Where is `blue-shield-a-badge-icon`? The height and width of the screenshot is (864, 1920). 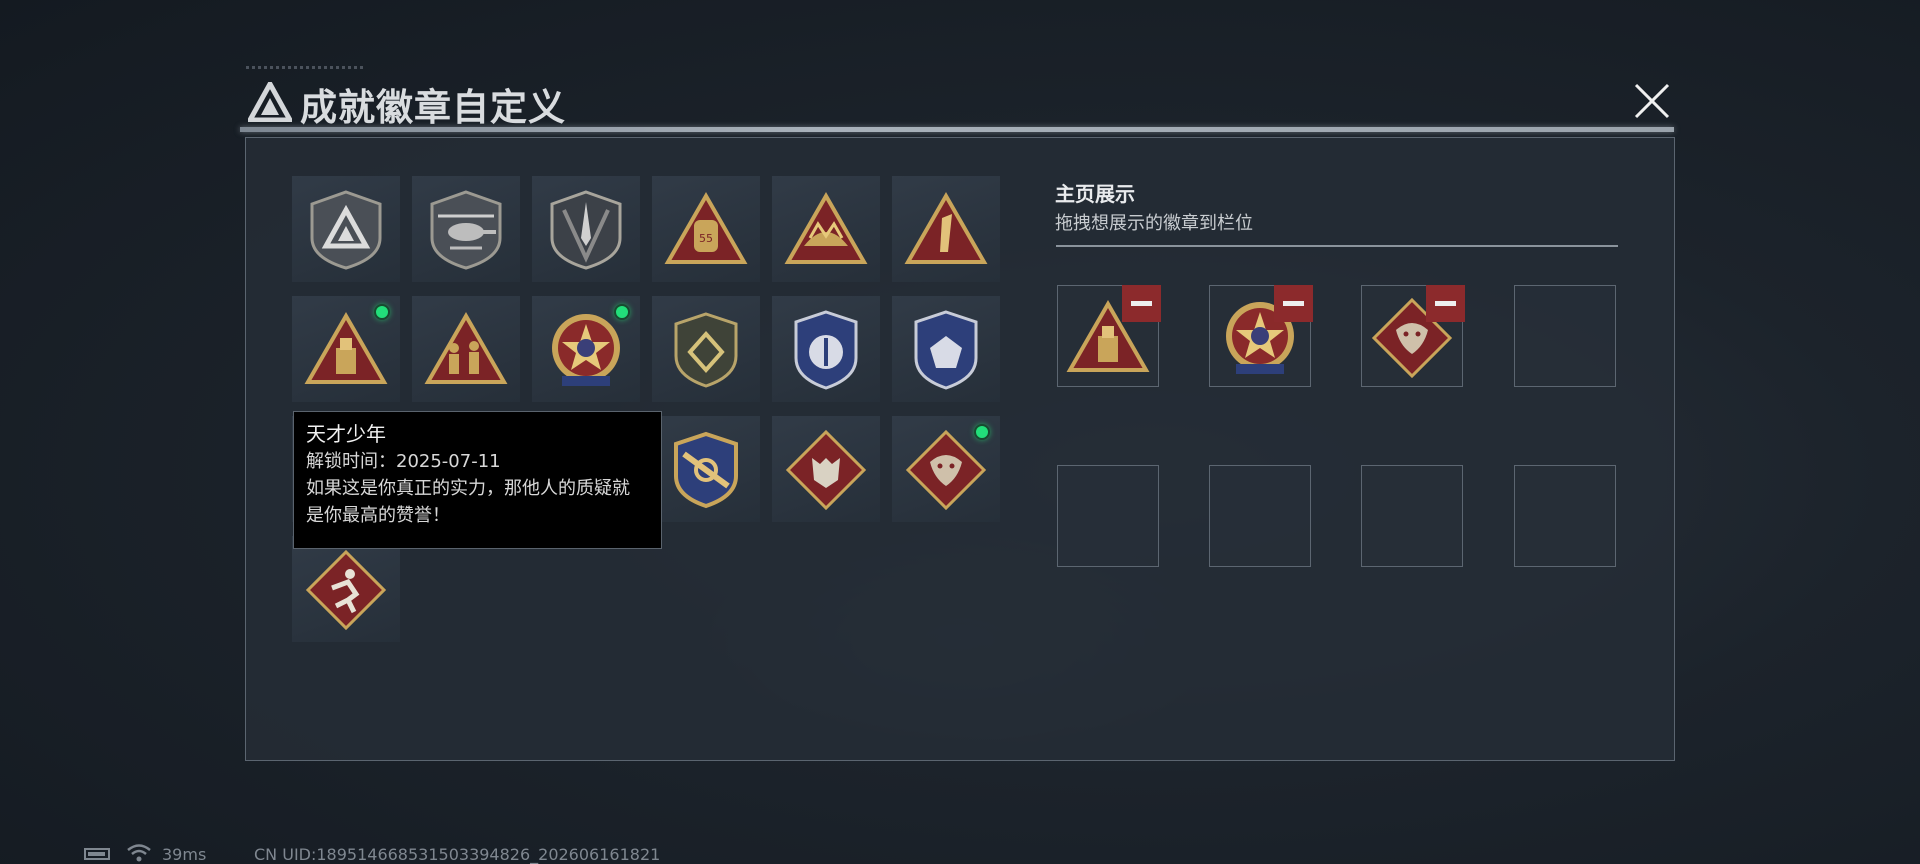
blue-shield-a-badge-icon is located at coordinates (826, 350).